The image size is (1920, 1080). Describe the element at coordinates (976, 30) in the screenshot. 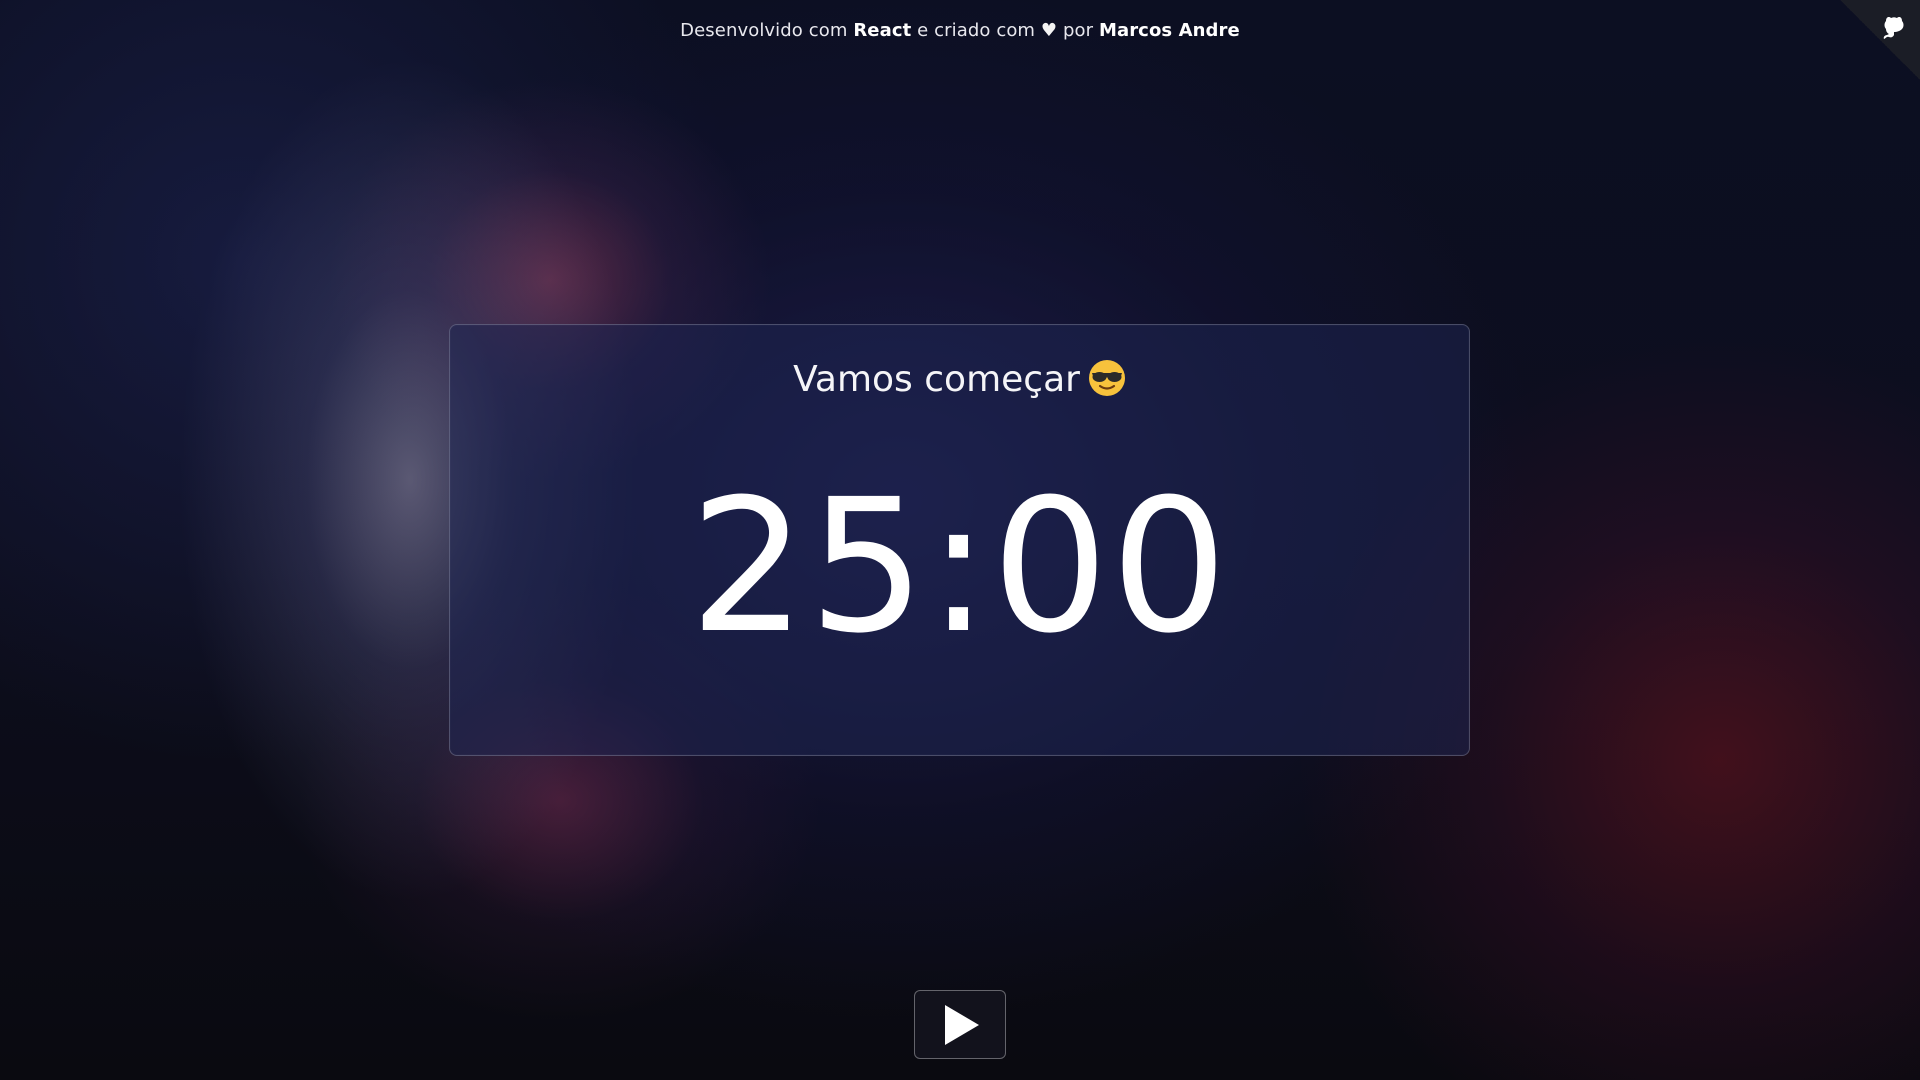

I see `credit-middle: e criado com` at that location.